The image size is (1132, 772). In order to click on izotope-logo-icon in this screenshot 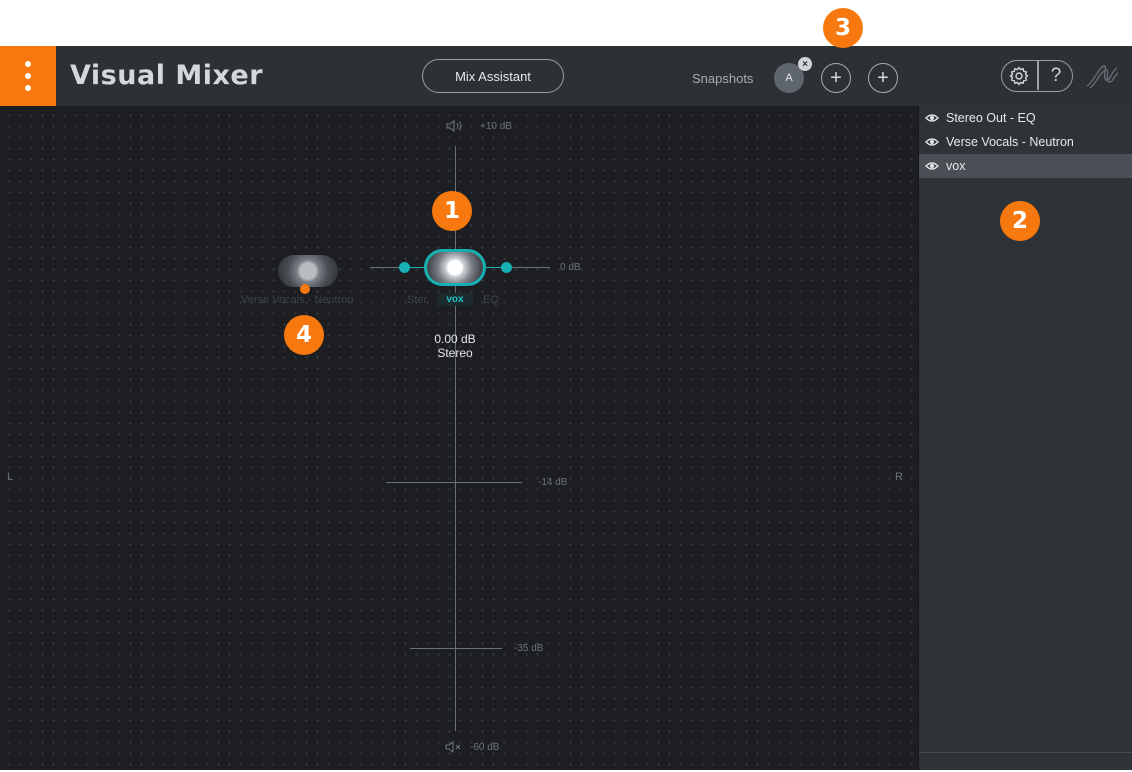, I will do `click(1102, 77)`.